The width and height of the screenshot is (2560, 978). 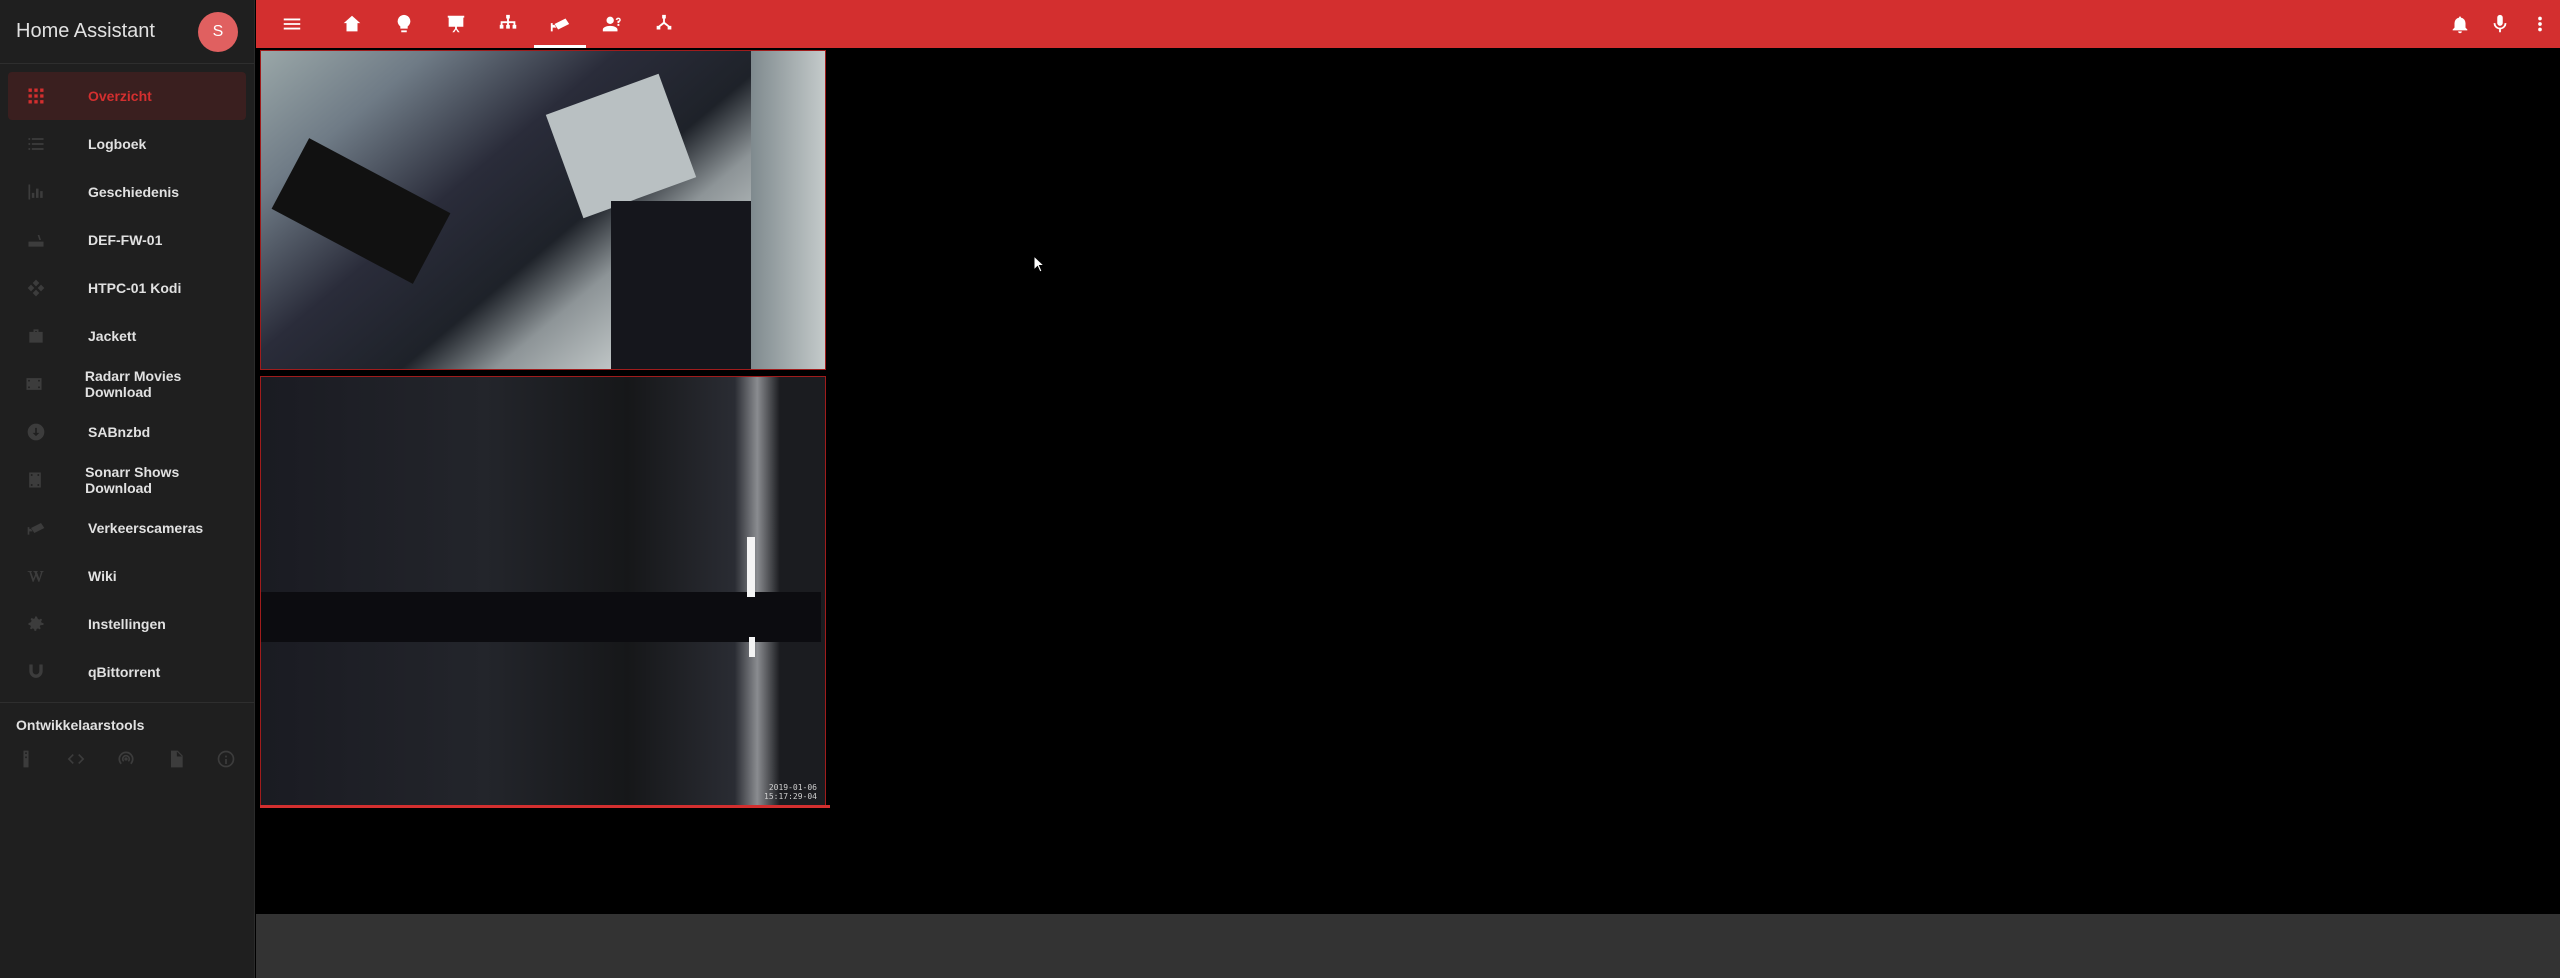 I want to click on tab-network-icon, so click(x=508, y=24).